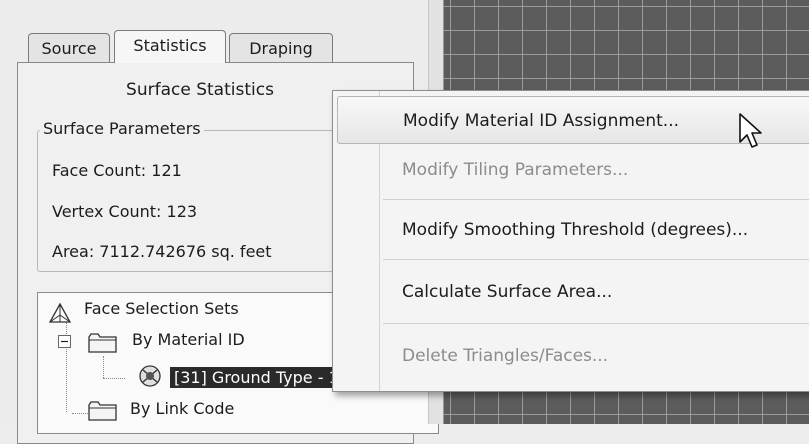  I want to click on tree-item-by-link-code: By Link Code, so click(182, 408).